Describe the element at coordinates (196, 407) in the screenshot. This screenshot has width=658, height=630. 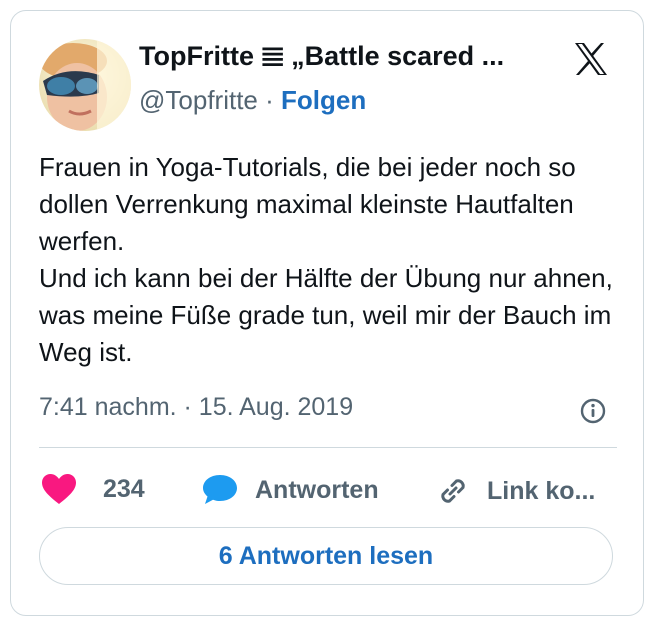
I see `timestamp: 7:41 nachm. · 15. Aug. 2019` at that location.